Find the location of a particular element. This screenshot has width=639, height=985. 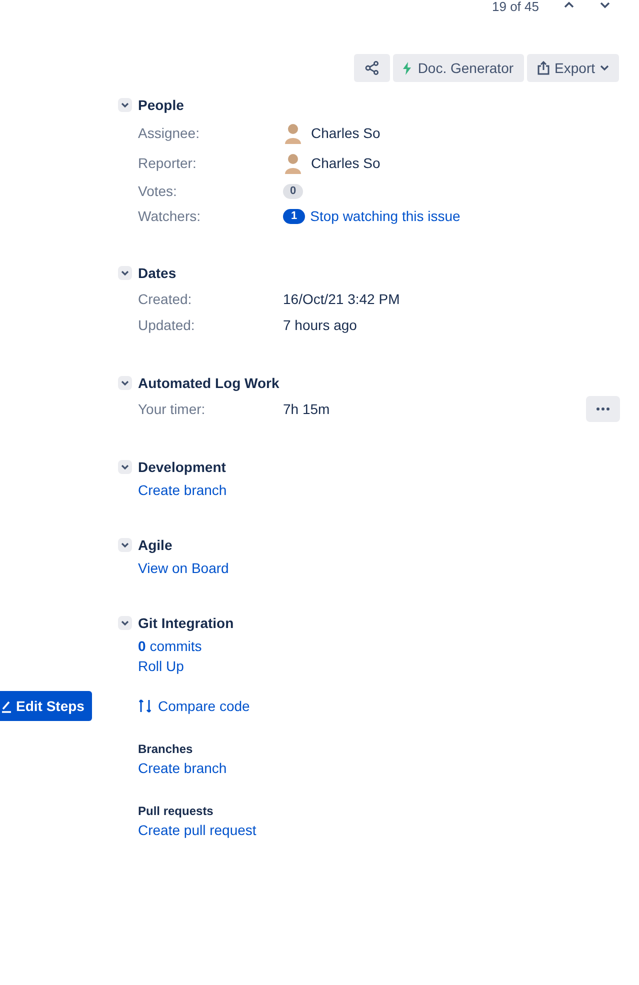

caret-icon is located at coordinates (604, 68).